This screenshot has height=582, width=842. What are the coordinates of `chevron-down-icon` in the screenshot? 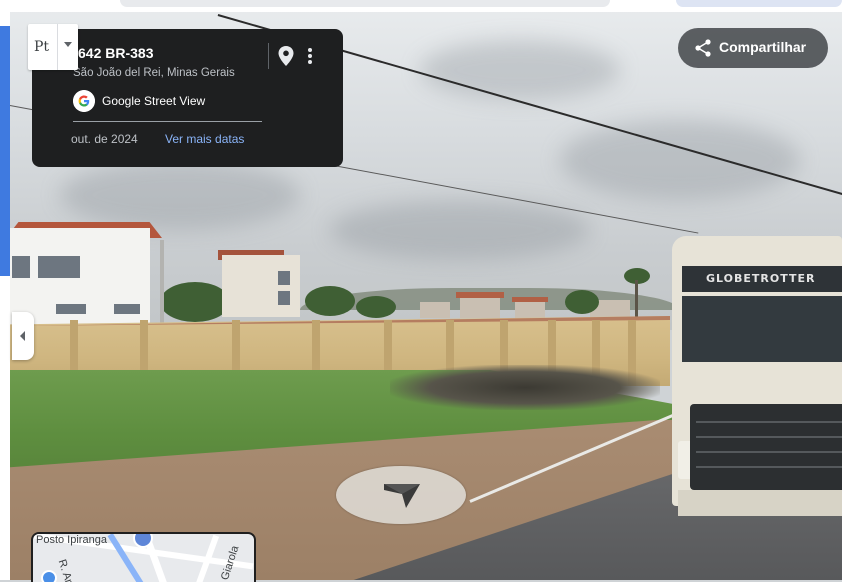 It's located at (68, 44).